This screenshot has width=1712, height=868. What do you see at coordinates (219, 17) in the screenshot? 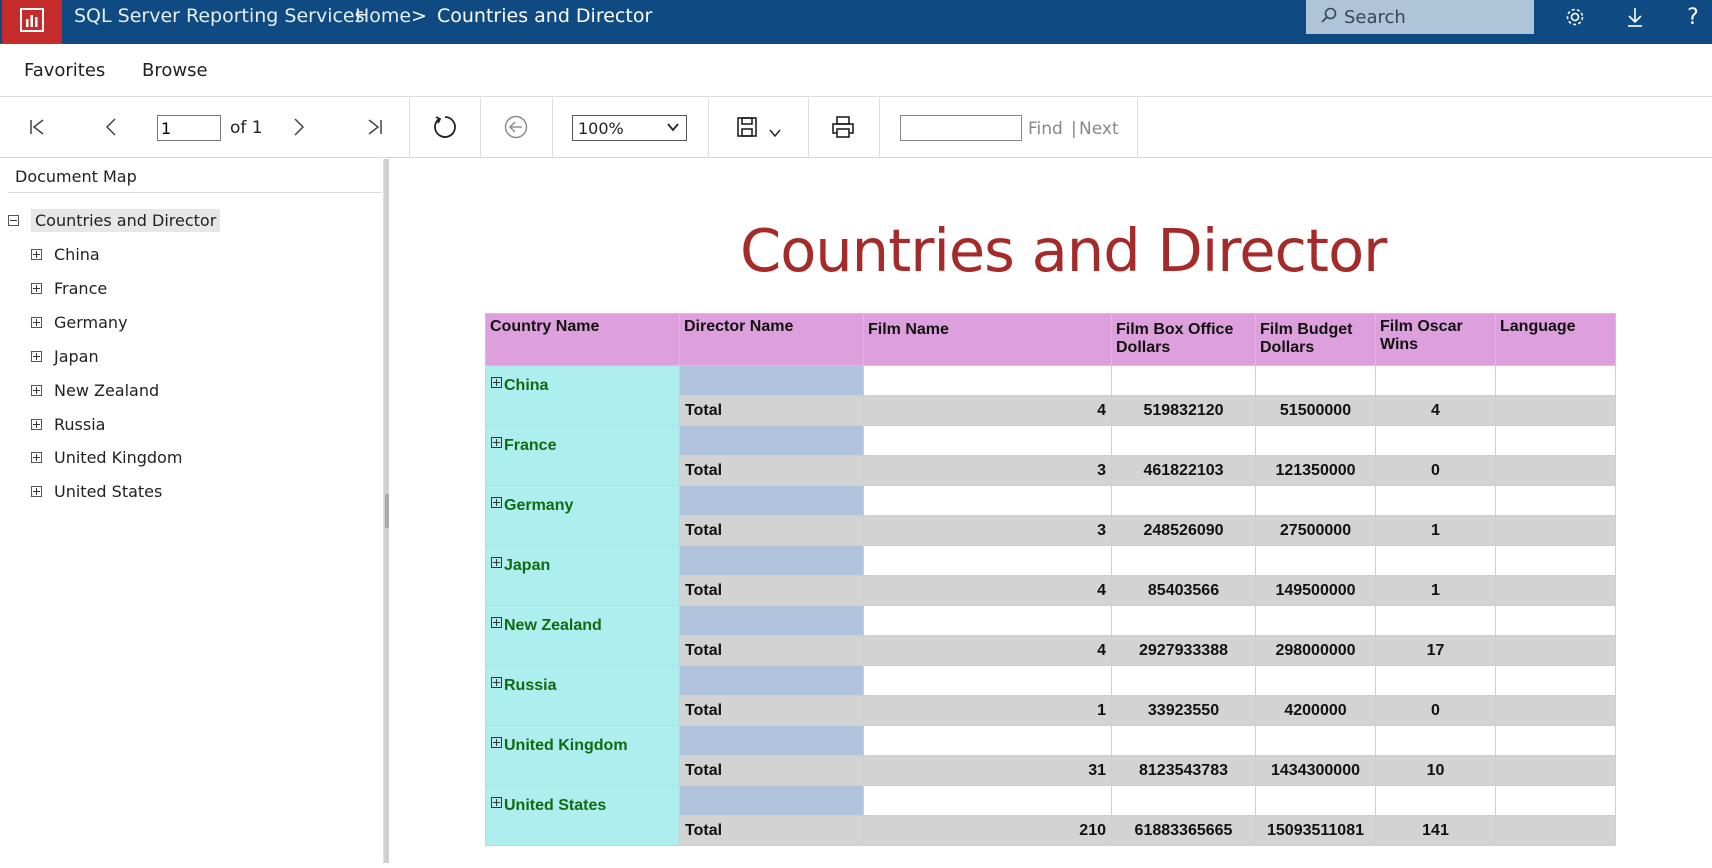
I see `app-title: SQL Server Reporting Services` at bounding box center [219, 17].